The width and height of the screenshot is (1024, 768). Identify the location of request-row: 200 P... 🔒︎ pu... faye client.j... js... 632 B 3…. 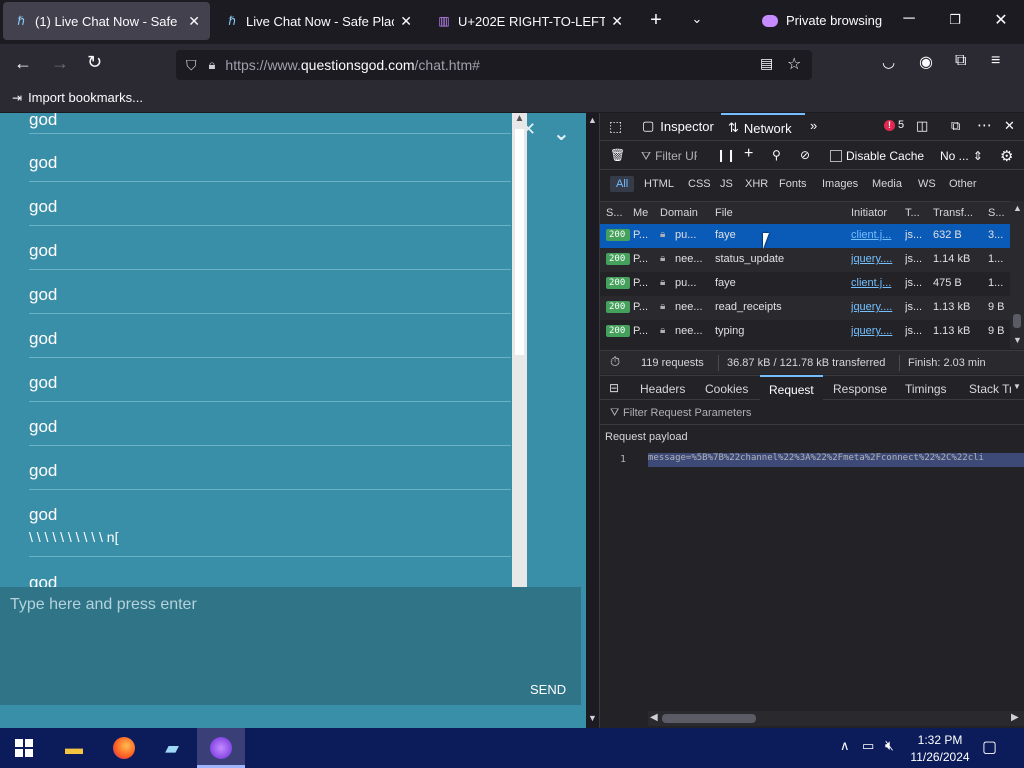
(805, 236).